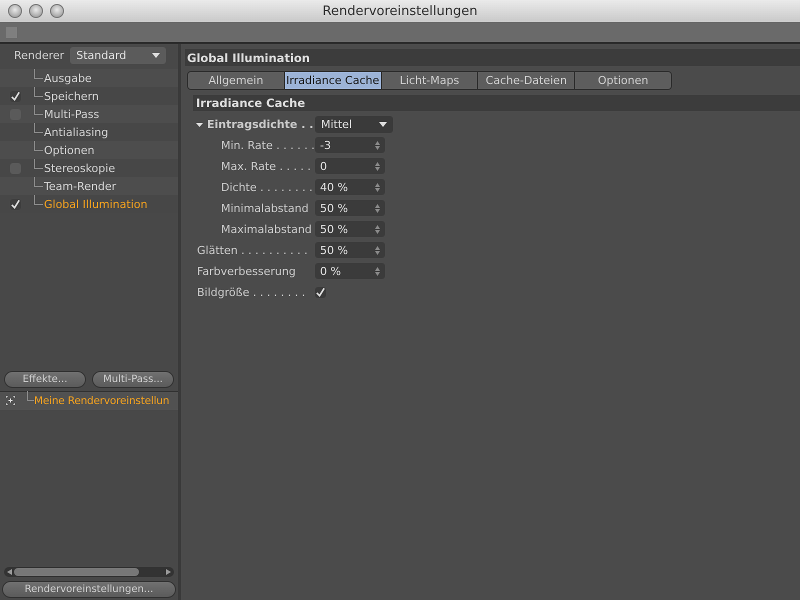 The image size is (800, 600). I want to click on tab: Irradiance Cache, so click(333, 80).